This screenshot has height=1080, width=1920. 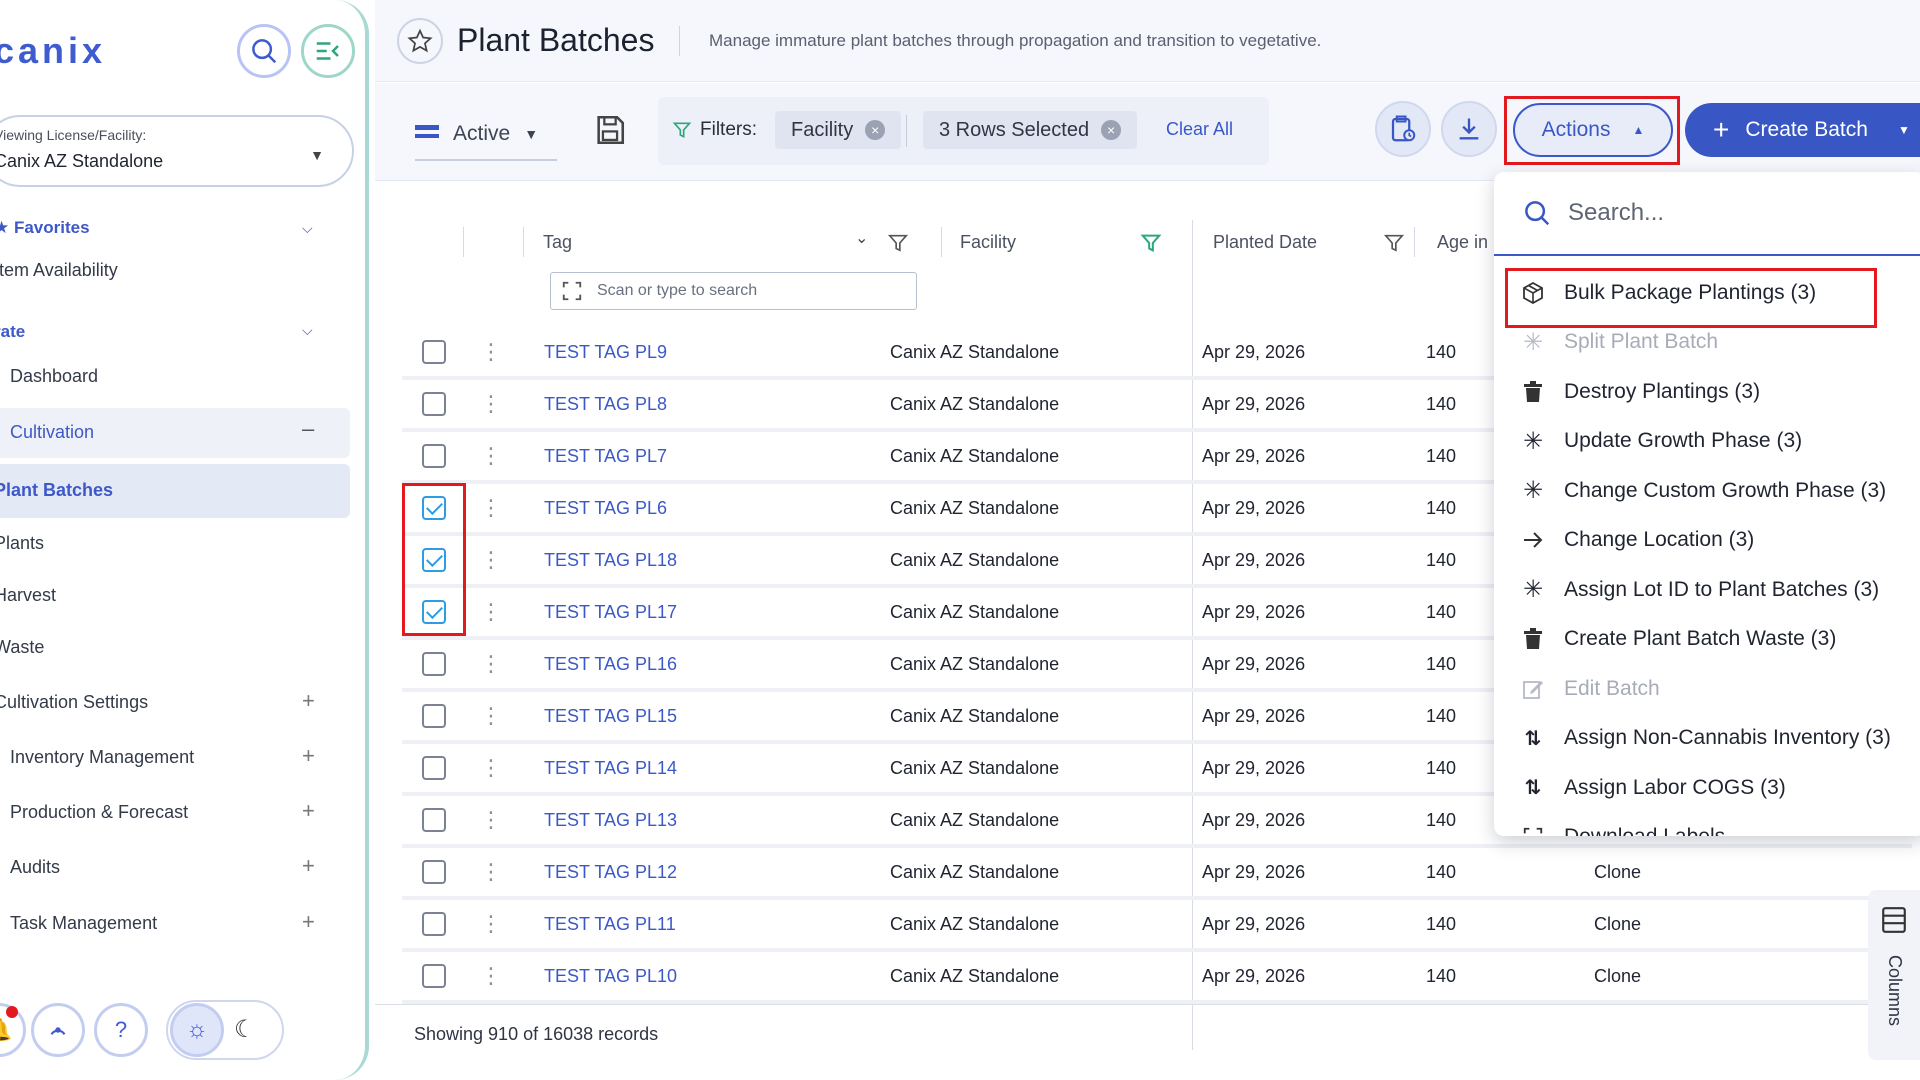 What do you see at coordinates (1904, 130) in the screenshot?
I see `caret-down-icon: ▼` at bounding box center [1904, 130].